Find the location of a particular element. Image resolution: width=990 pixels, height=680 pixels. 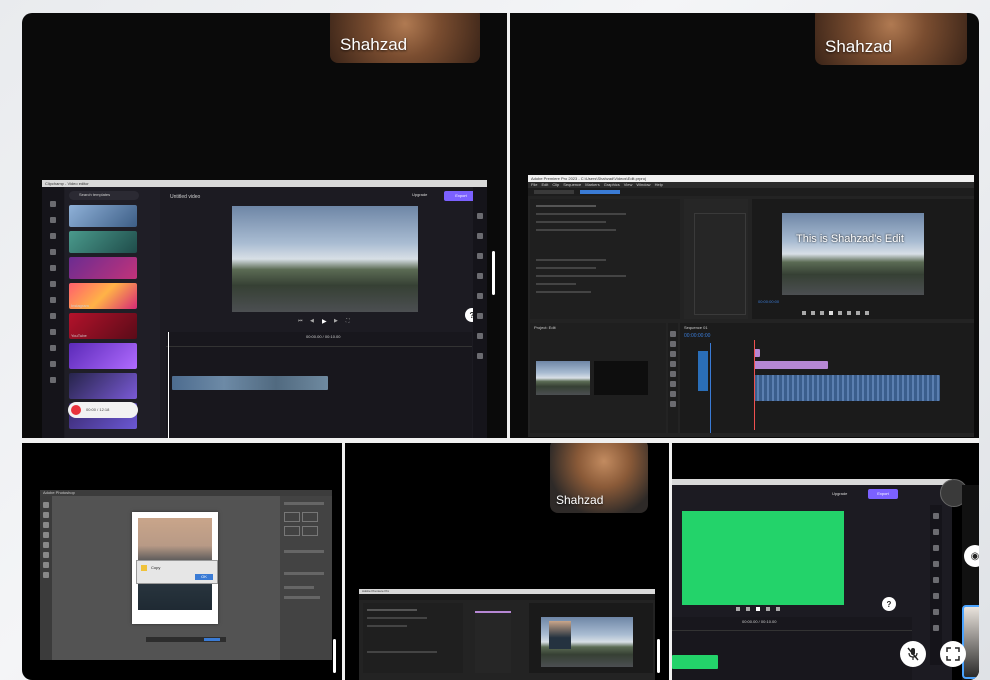

video-preview is located at coordinates (325, 259).